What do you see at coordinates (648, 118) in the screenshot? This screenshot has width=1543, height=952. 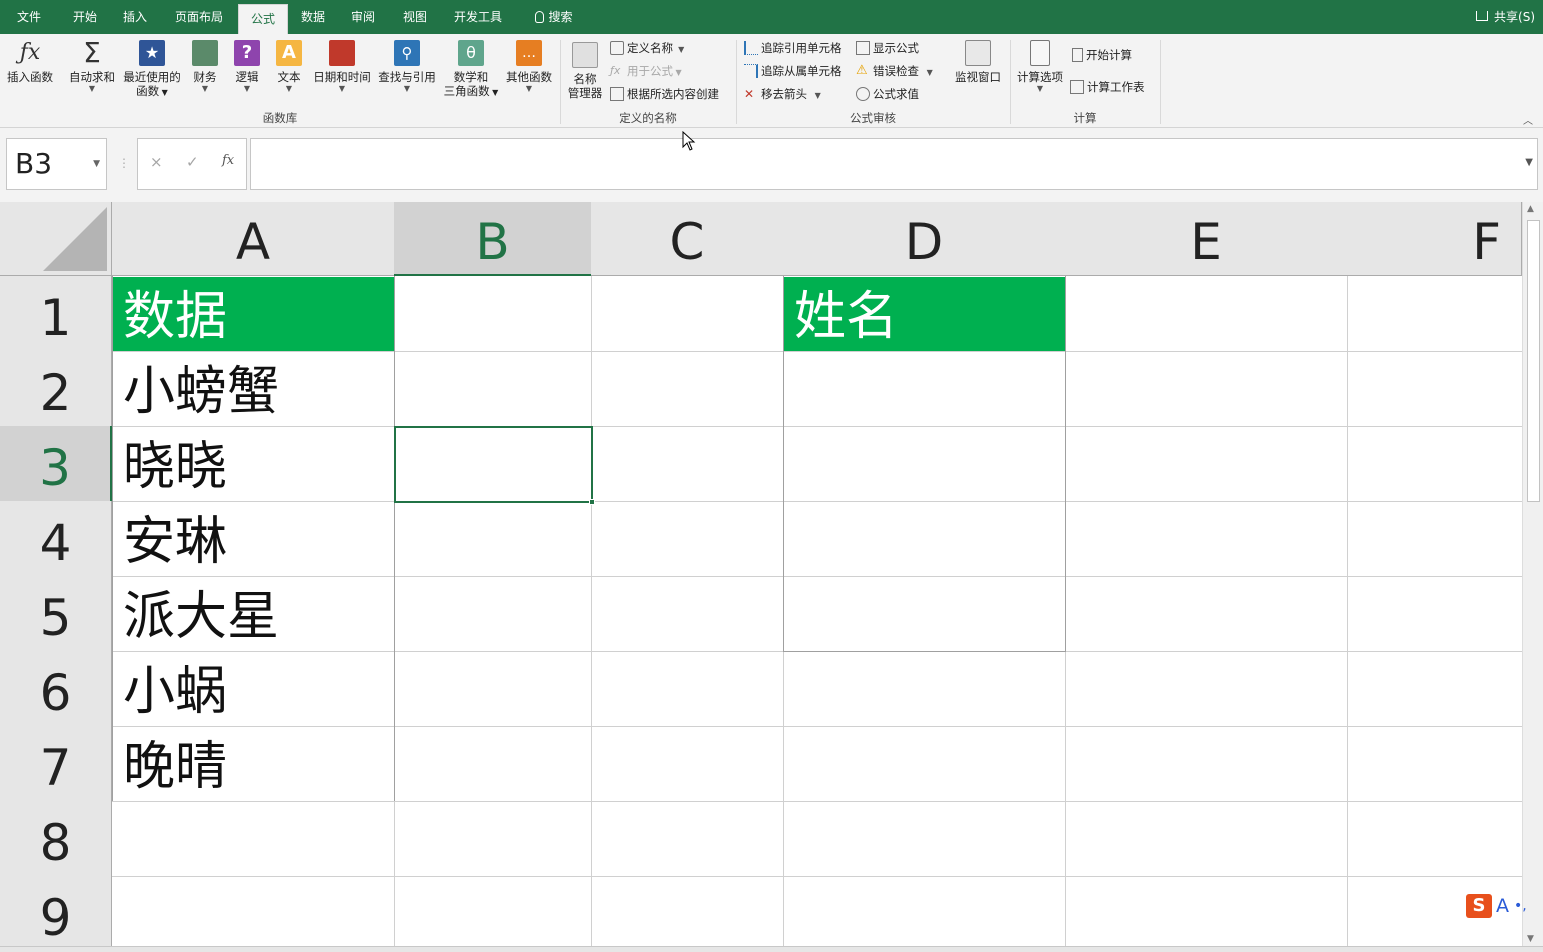 I see `group-label-defined-names: 定义的名称` at bounding box center [648, 118].